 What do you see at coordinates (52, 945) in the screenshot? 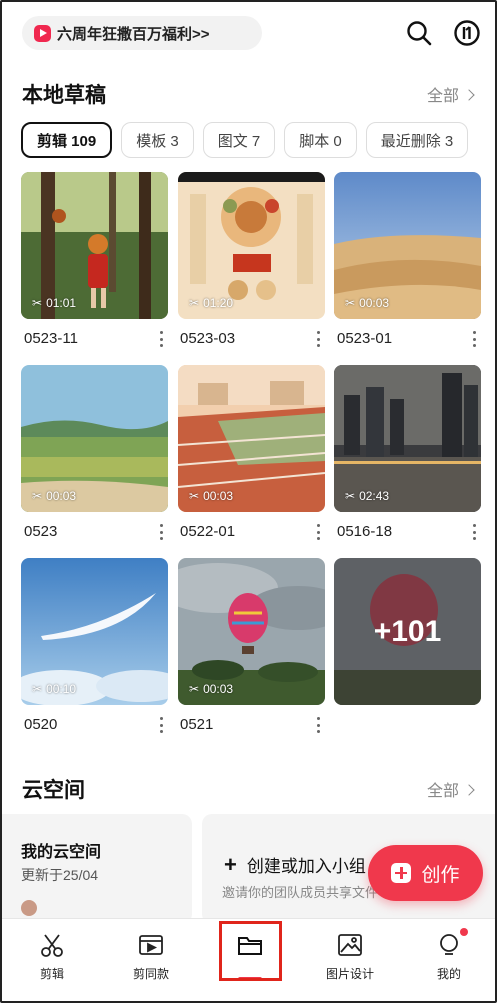
I see `scissors-icon` at bounding box center [52, 945].